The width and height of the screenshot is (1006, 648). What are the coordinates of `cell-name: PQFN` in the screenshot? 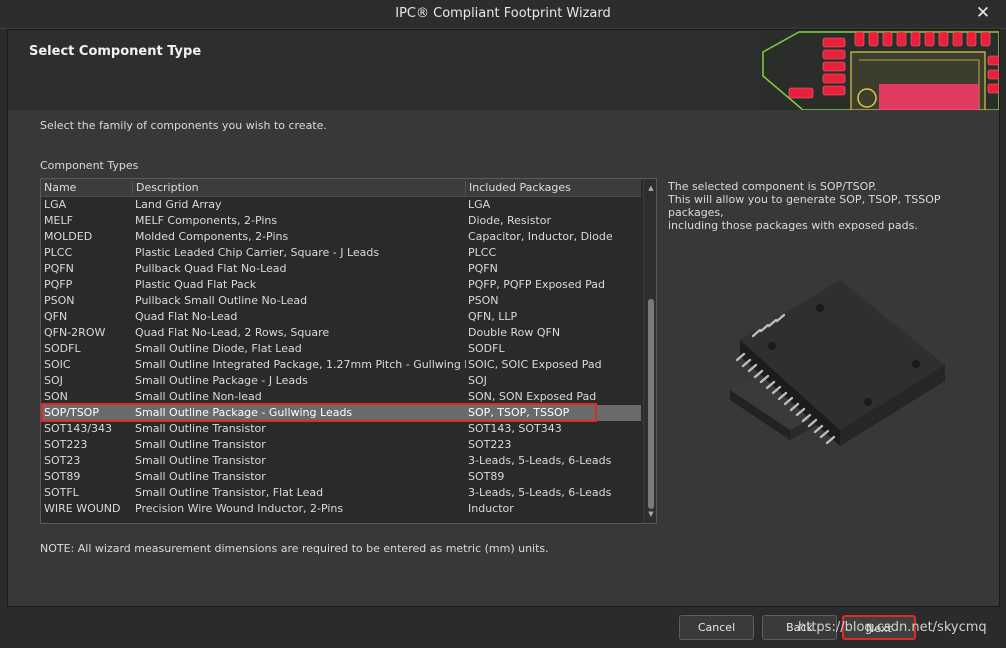 It's located at (59, 268).